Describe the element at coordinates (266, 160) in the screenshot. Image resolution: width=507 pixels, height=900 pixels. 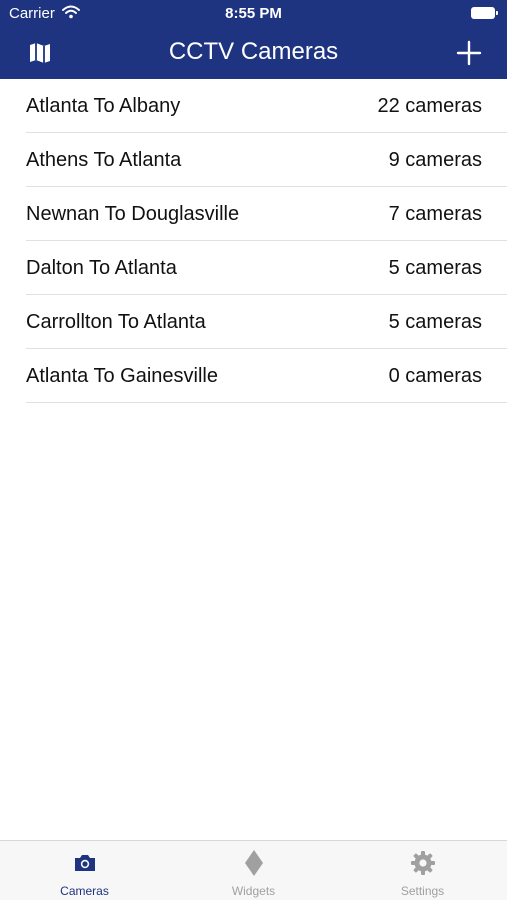
I see `route-row-athens-atlanta: Athens To Atlanta 9 cameras` at that location.